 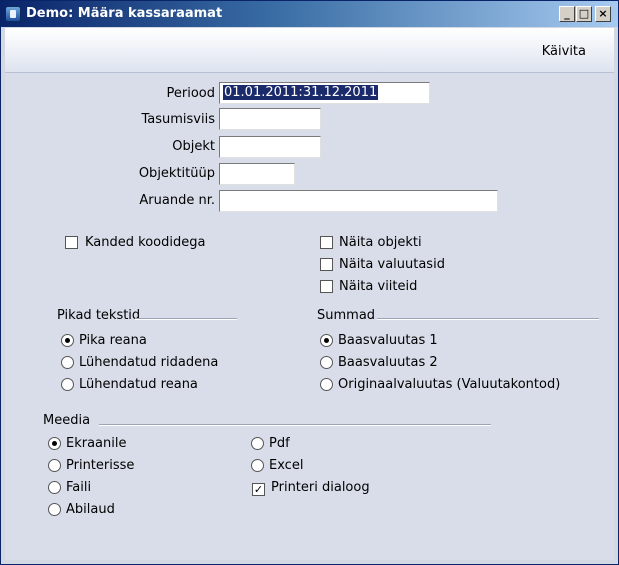 What do you see at coordinates (326, 340) in the screenshot?
I see `sums-option-0-radio` at bounding box center [326, 340].